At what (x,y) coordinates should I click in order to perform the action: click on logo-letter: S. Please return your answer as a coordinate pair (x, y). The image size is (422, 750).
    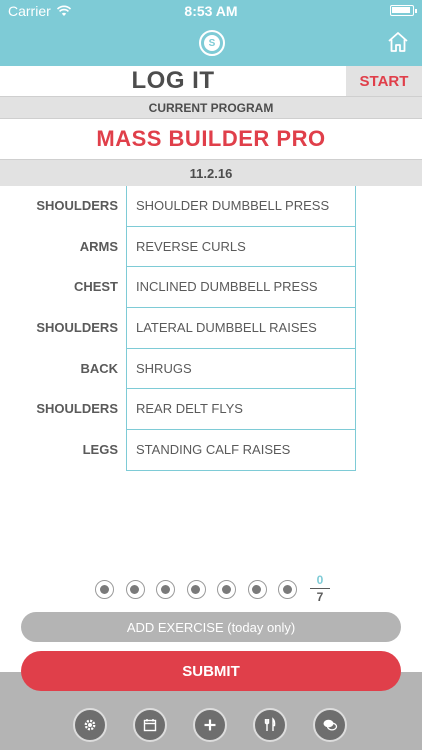
    Looking at the image, I should click on (212, 43).